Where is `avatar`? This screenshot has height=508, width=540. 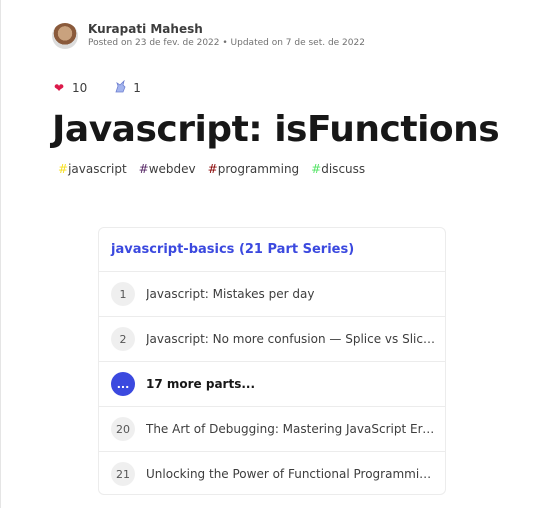
avatar is located at coordinates (65, 35).